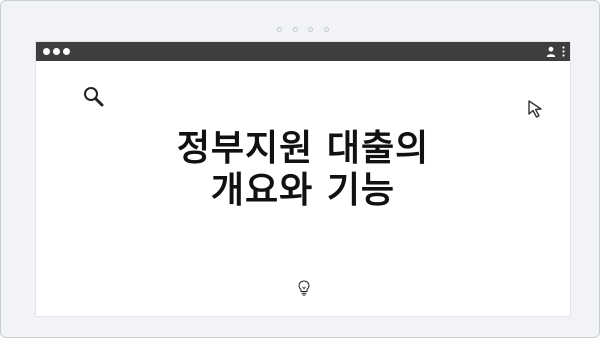 This screenshot has width=600, height=338. I want to click on window-dot-minimize, so click(56, 51).